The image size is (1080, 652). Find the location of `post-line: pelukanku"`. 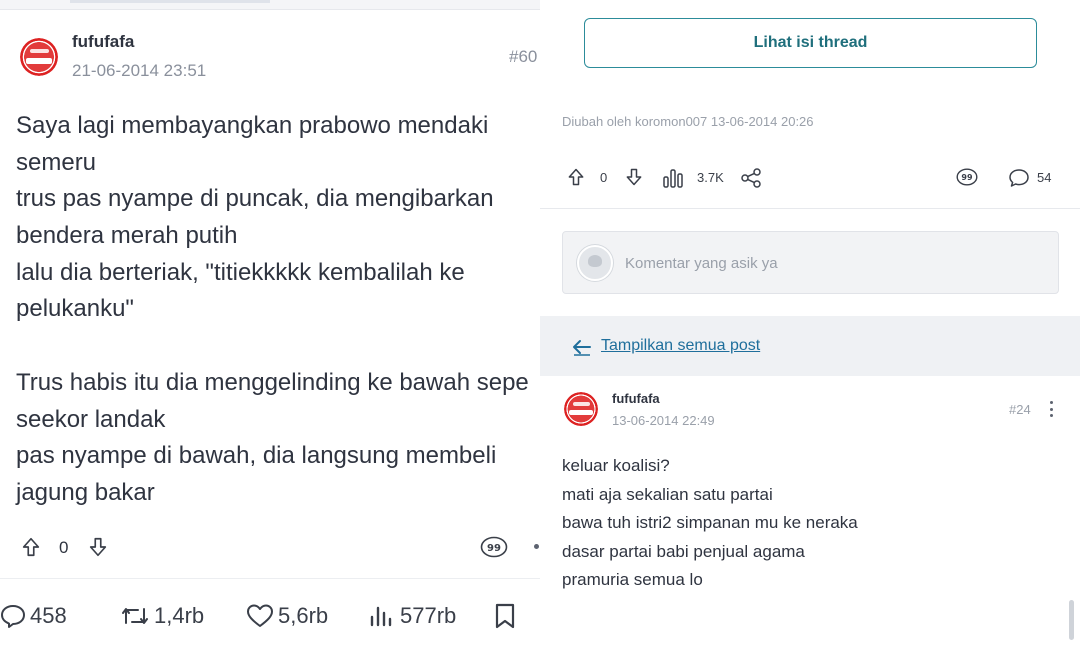

post-line: pelukanku" is located at coordinates (75, 309).